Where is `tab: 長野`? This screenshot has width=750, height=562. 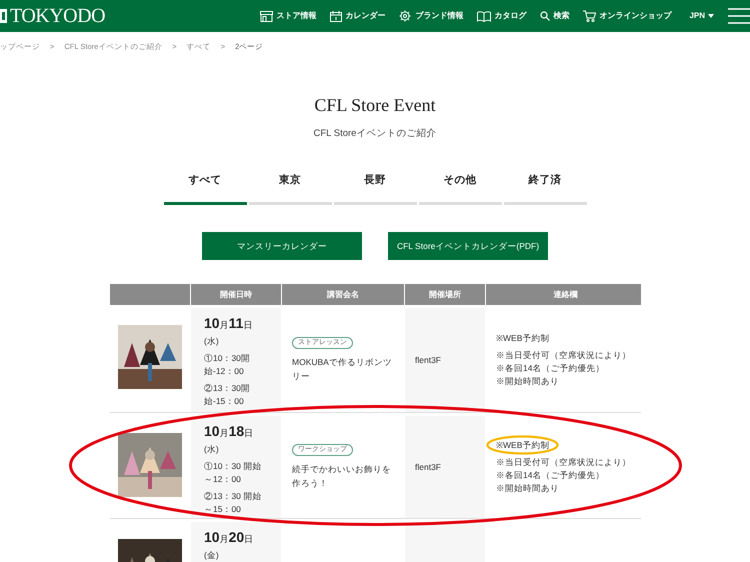 tab: 長野 is located at coordinates (375, 189).